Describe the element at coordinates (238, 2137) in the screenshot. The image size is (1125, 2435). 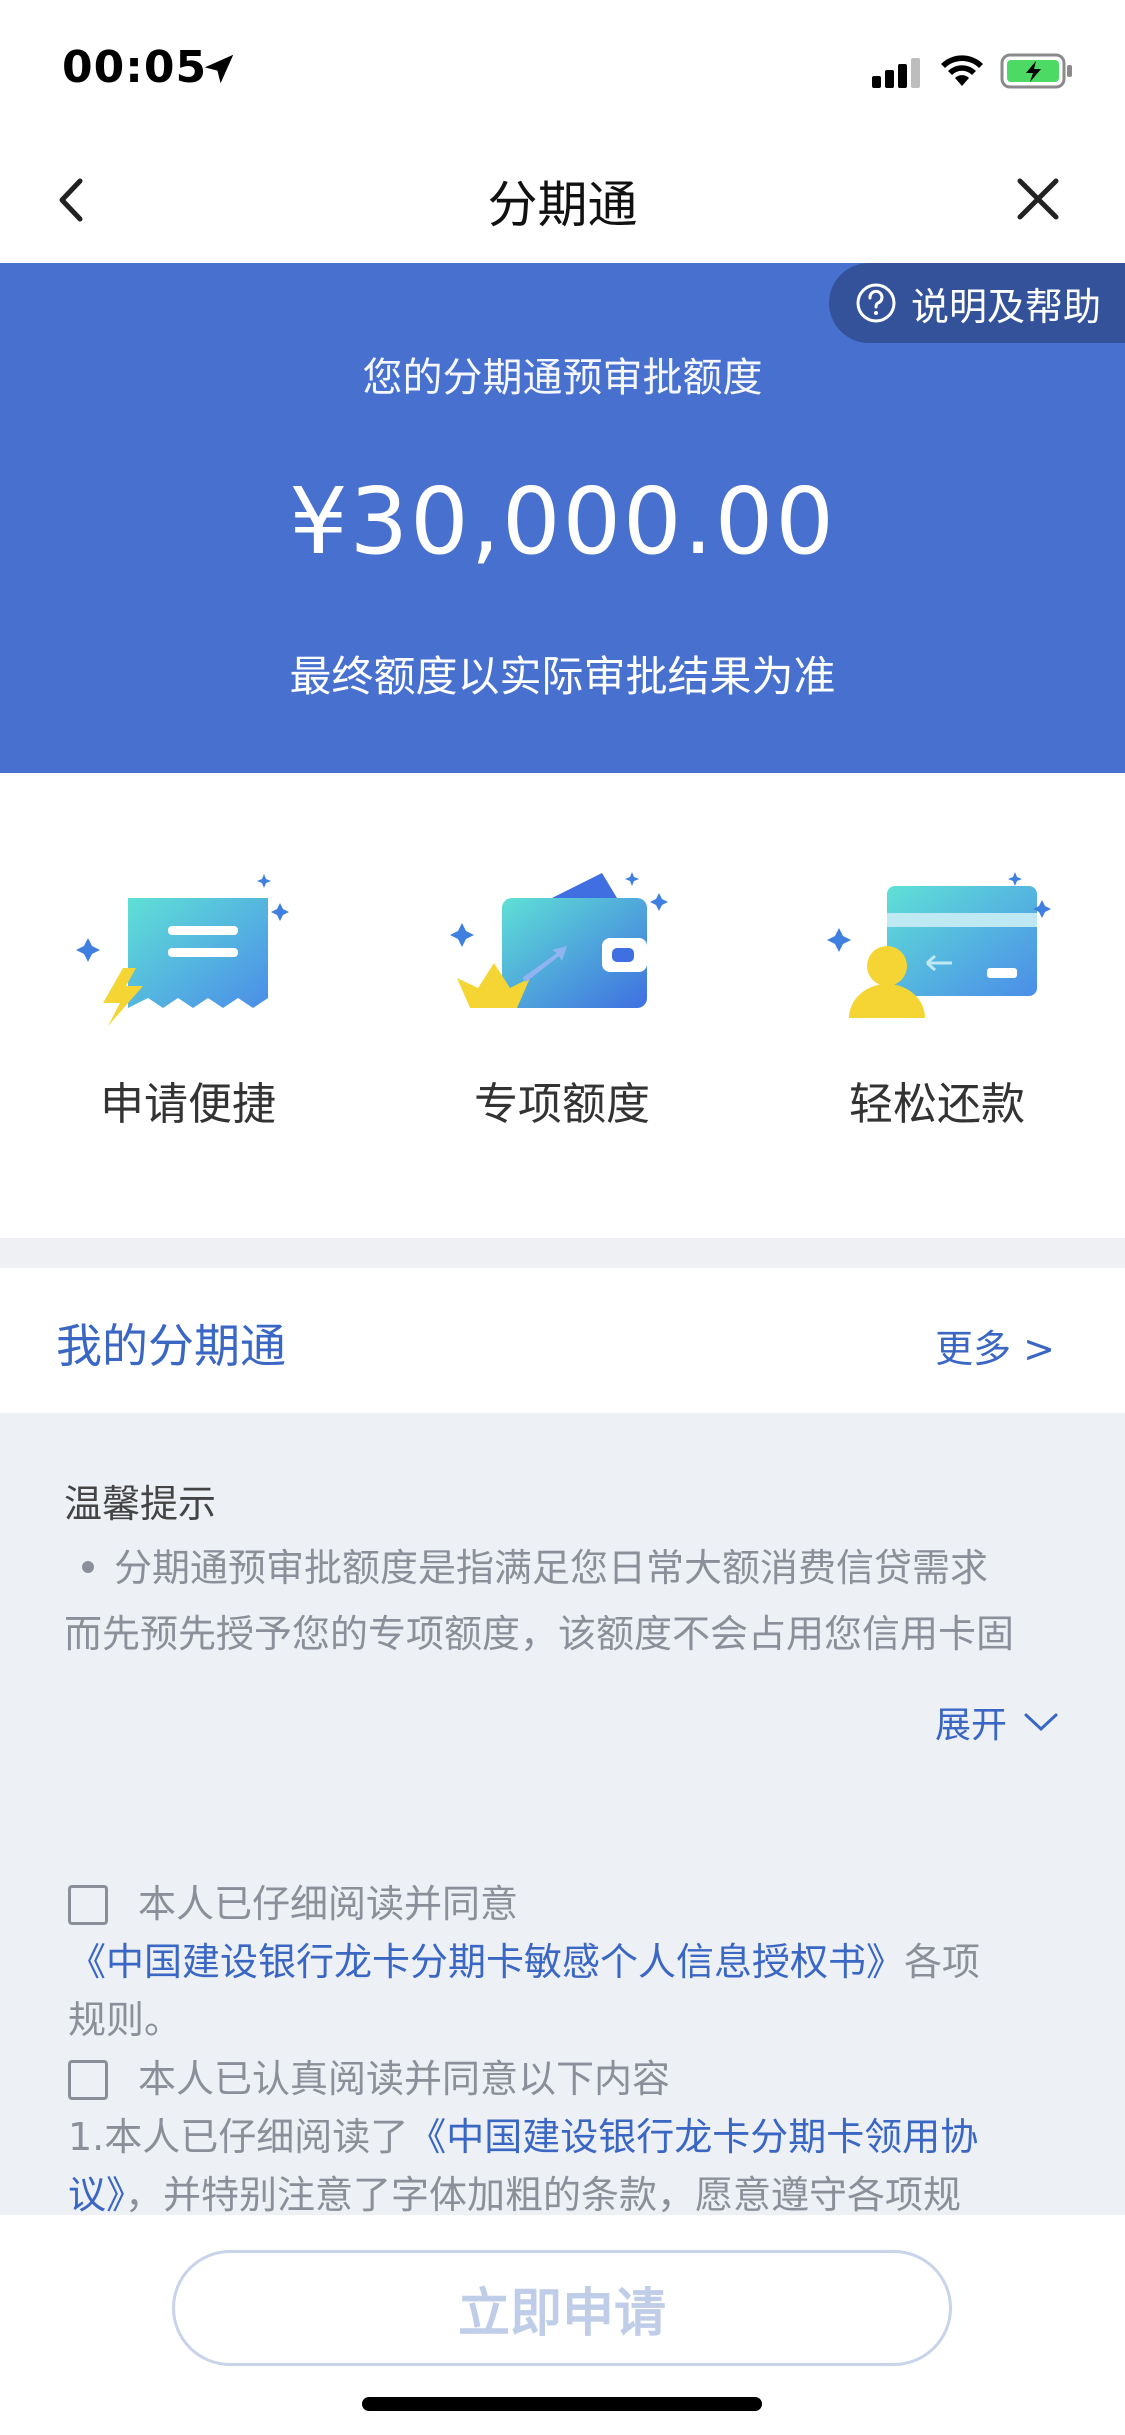
I see `agreement-item-text: 1.本人已仔细阅读了` at that location.